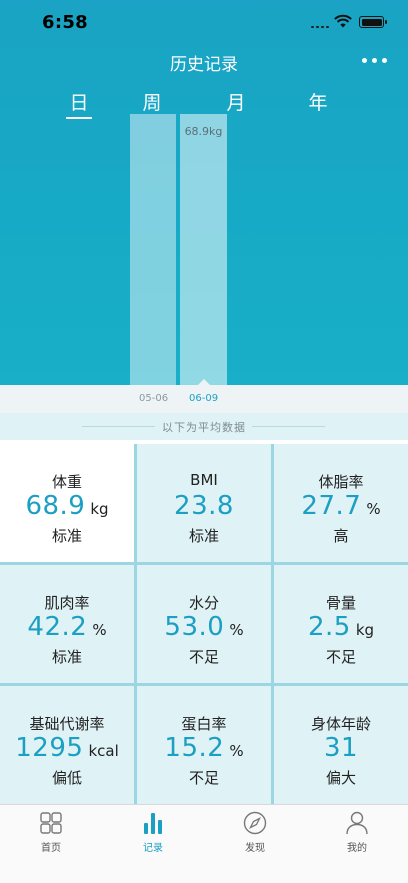 The image size is (408, 883). Describe the element at coordinates (343, 21) in the screenshot. I see `wifi-icon` at that location.